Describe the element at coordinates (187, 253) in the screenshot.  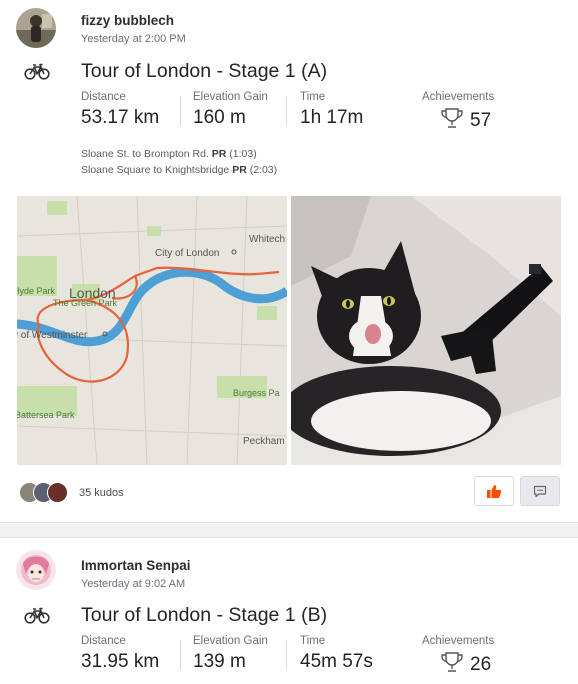
I see `map-label: City of London` at that location.